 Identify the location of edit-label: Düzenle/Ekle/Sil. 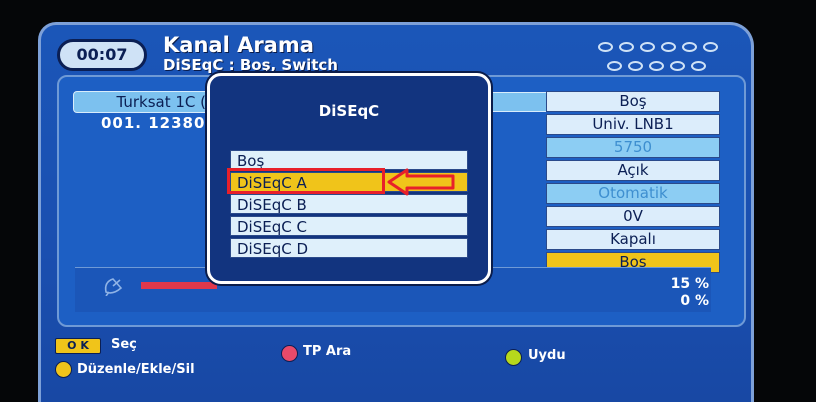
(136, 369).